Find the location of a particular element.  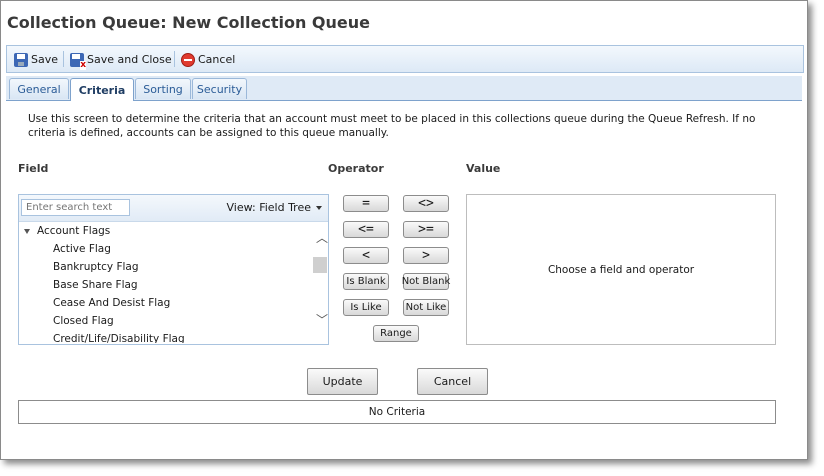

operator-is-blank-button: Is Blank is located at coordinates (366, 281).